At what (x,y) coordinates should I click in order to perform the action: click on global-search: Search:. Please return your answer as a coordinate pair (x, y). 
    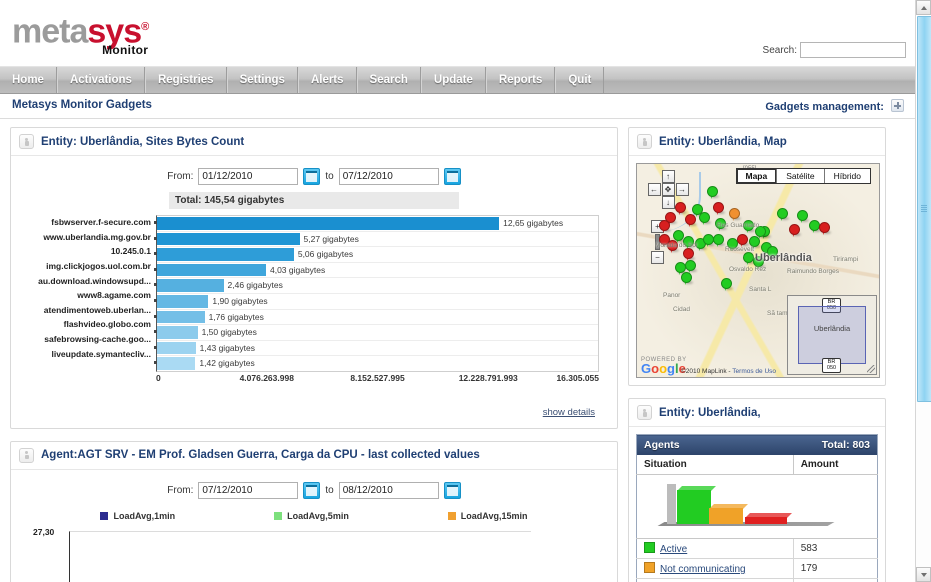
    Looking at the image, I should click on (834, 50).